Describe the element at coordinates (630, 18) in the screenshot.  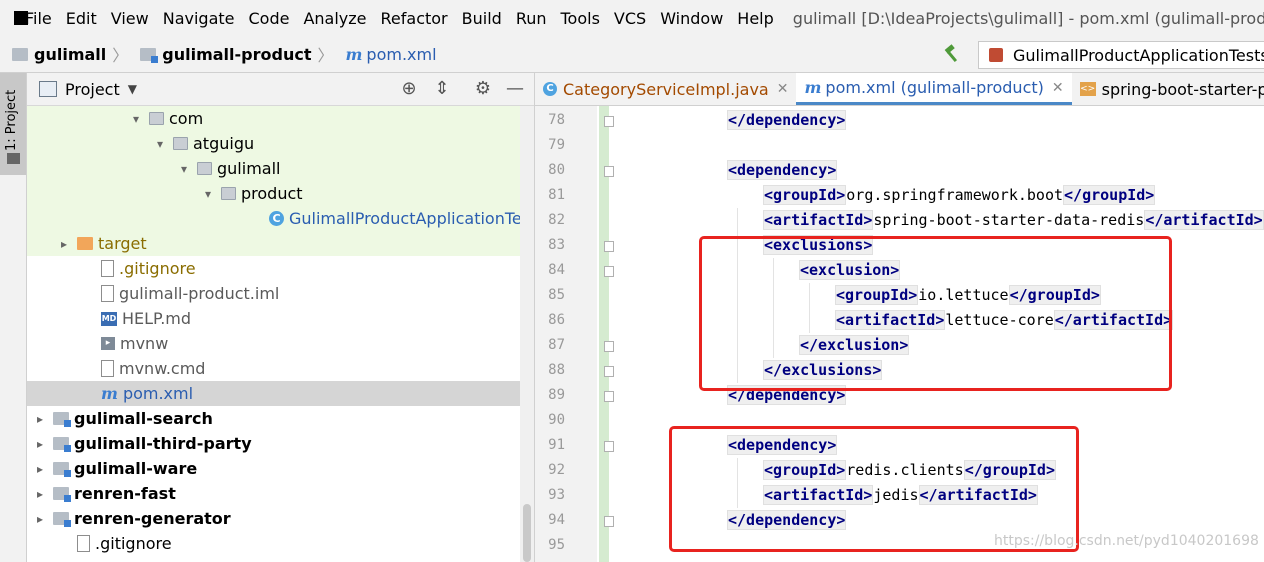
I see `menu-vcs: VCS` at that location.